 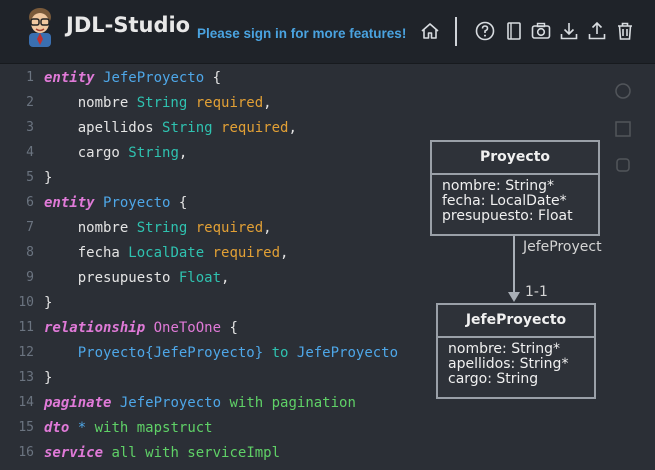 What do you see at coordinates (166, 253) in the screenshot?
I see `code-token: LocalDate` at bounding box center [166, 253].